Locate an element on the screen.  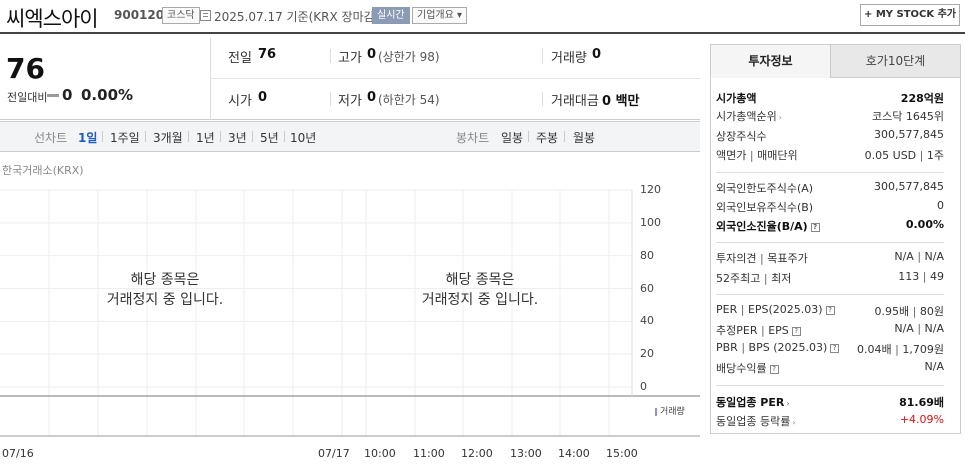
tab-orderbook: 호가10단계 is located at coordinates (895, 61).